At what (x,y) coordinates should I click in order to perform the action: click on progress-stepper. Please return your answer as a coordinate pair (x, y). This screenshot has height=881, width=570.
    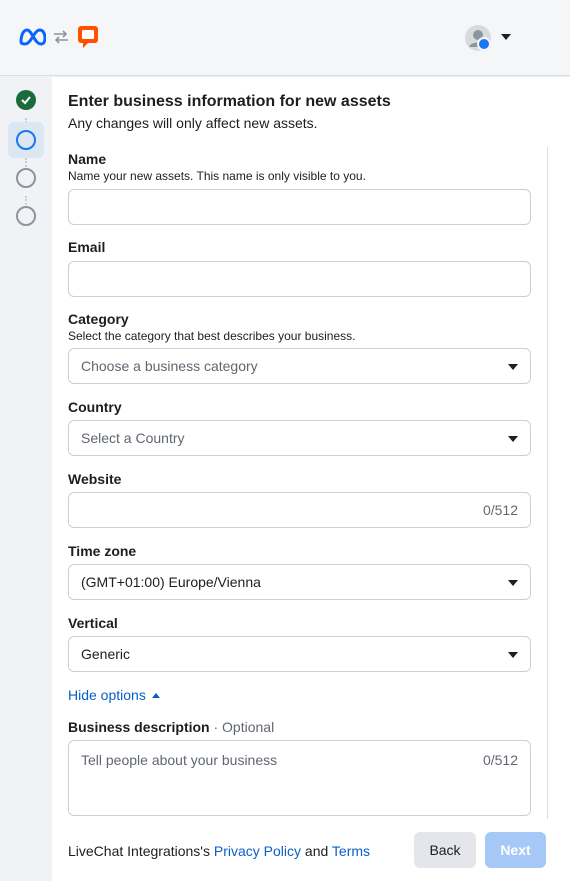
    Looking at the image, I should click on (26, 479).